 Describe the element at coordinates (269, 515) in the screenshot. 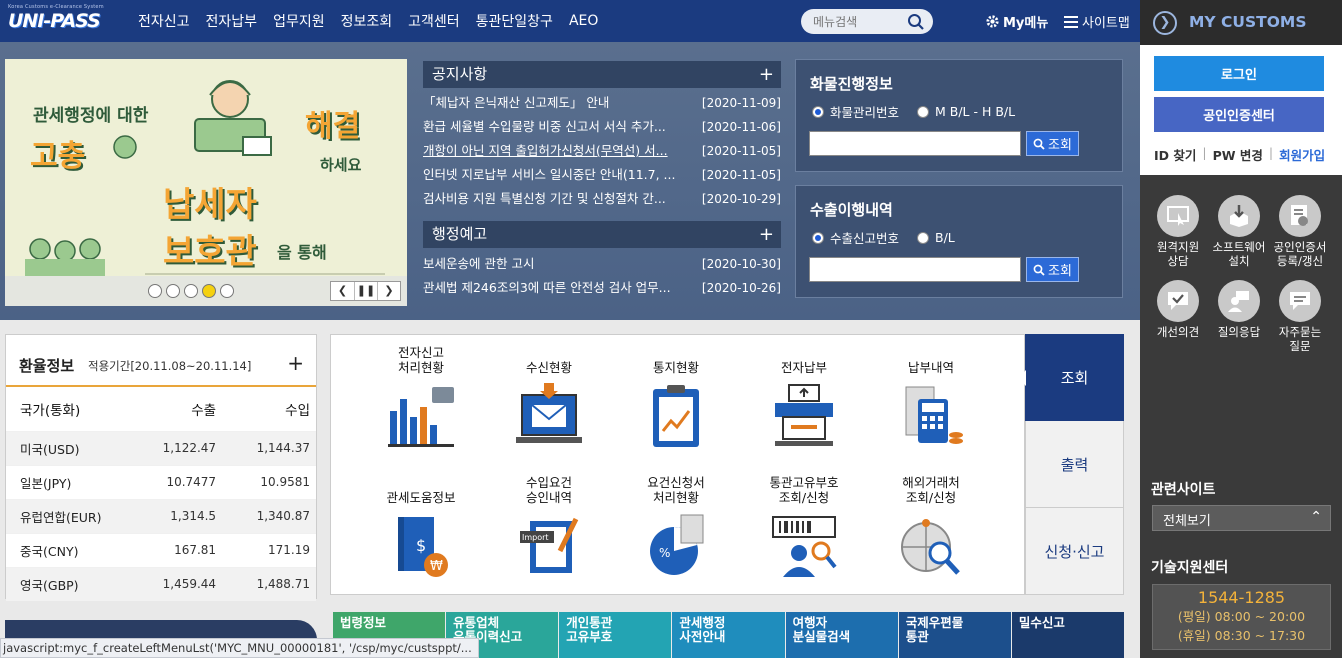

I see `rate-import: 1,340.87` at that location.